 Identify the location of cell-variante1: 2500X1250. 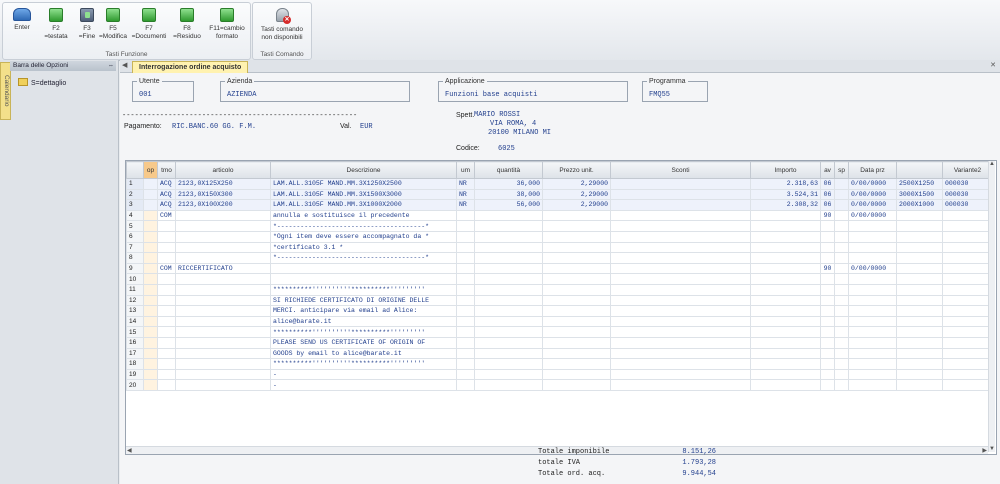
(919, 184).